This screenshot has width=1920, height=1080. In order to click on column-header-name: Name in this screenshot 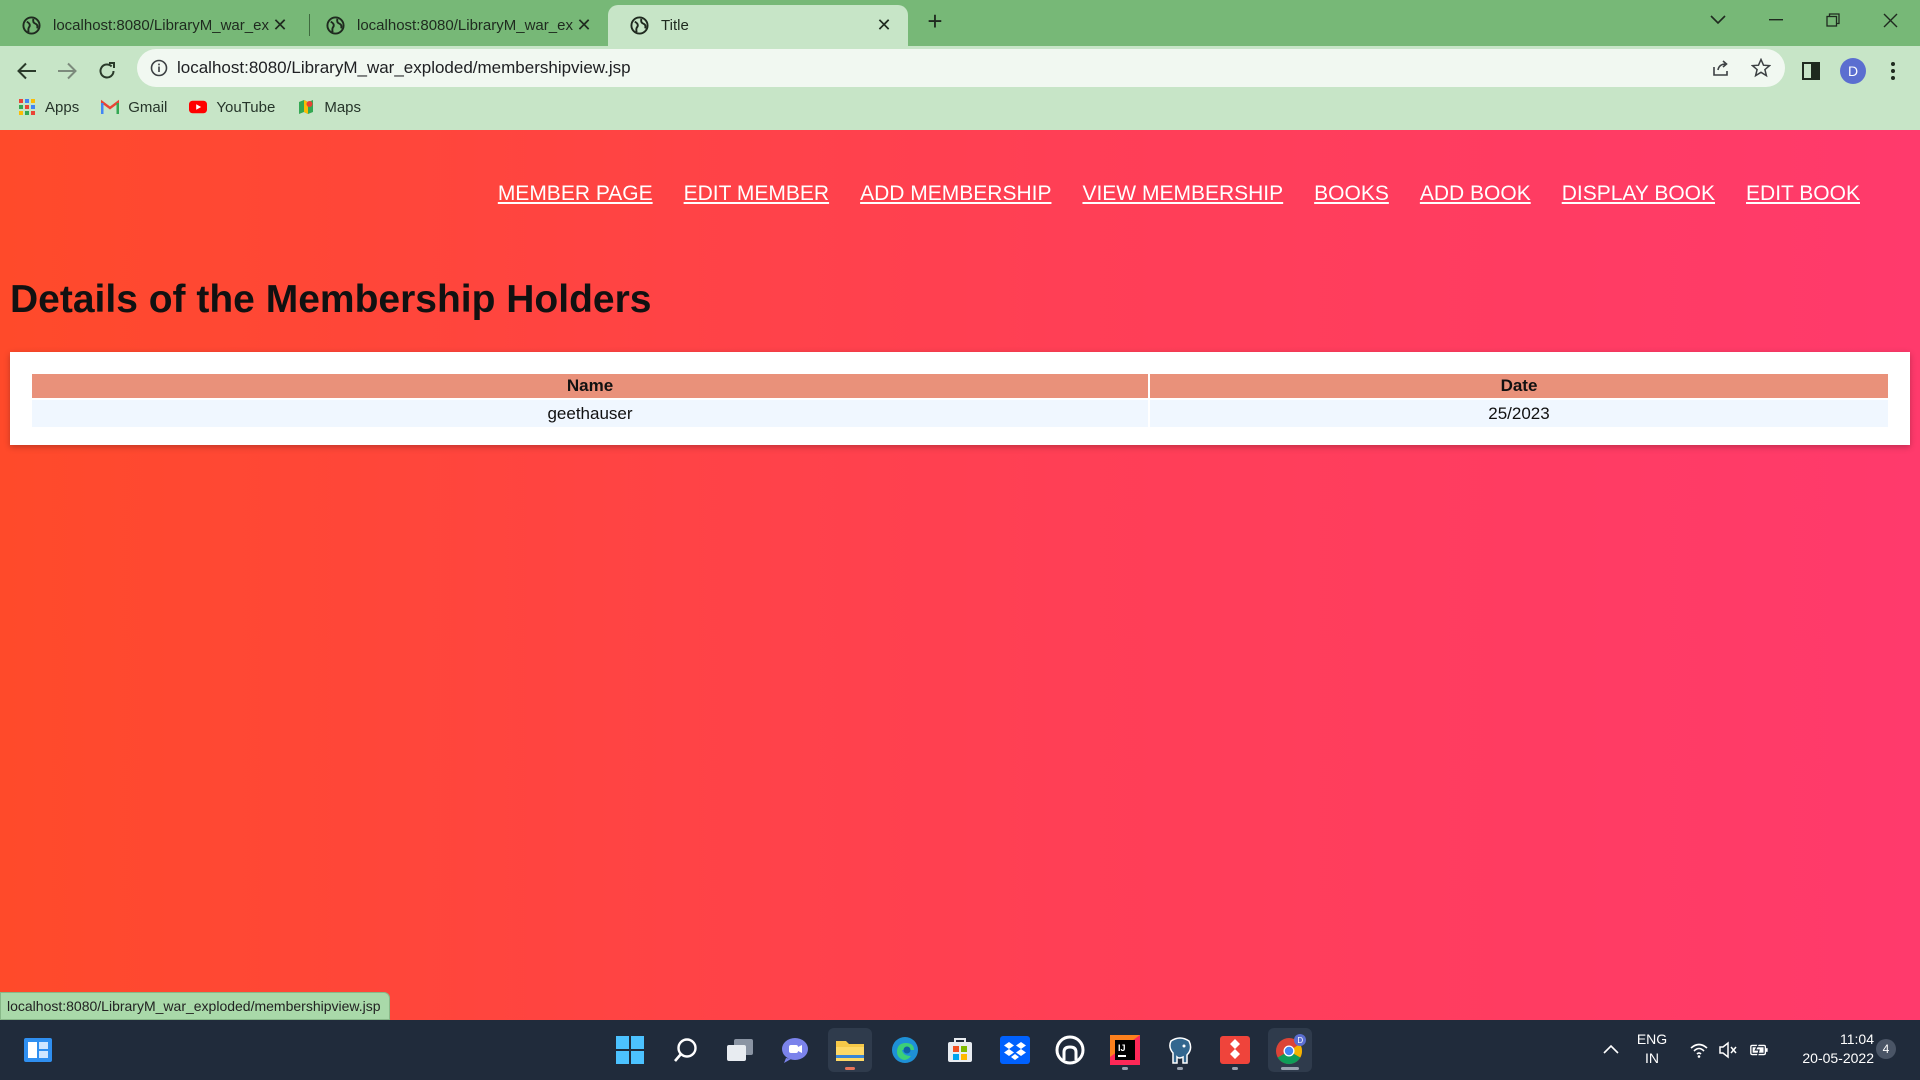, I will do `click(590, 386)`.